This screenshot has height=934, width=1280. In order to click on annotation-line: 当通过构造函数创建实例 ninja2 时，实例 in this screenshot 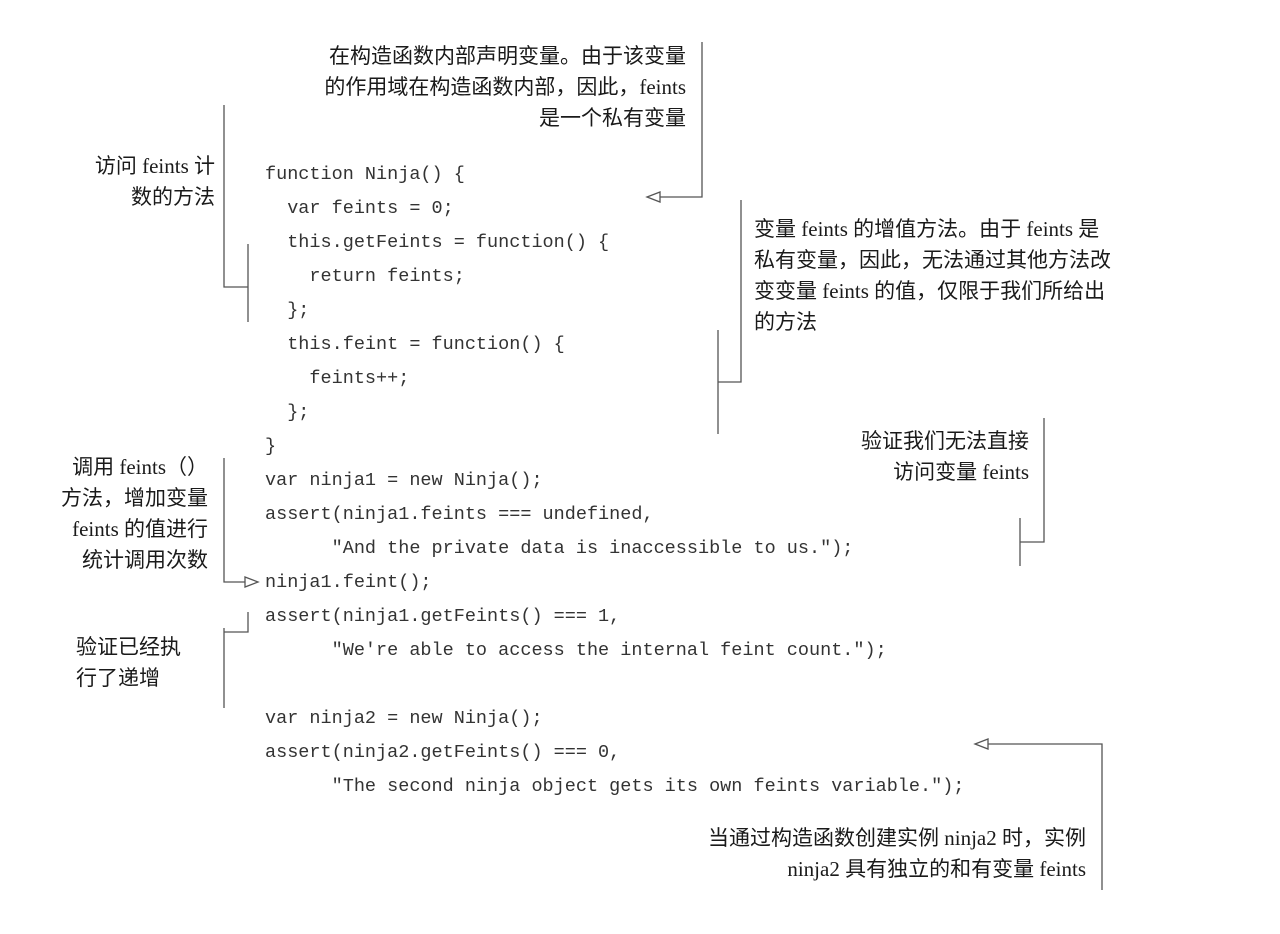, I will do `click(897, 838)`.